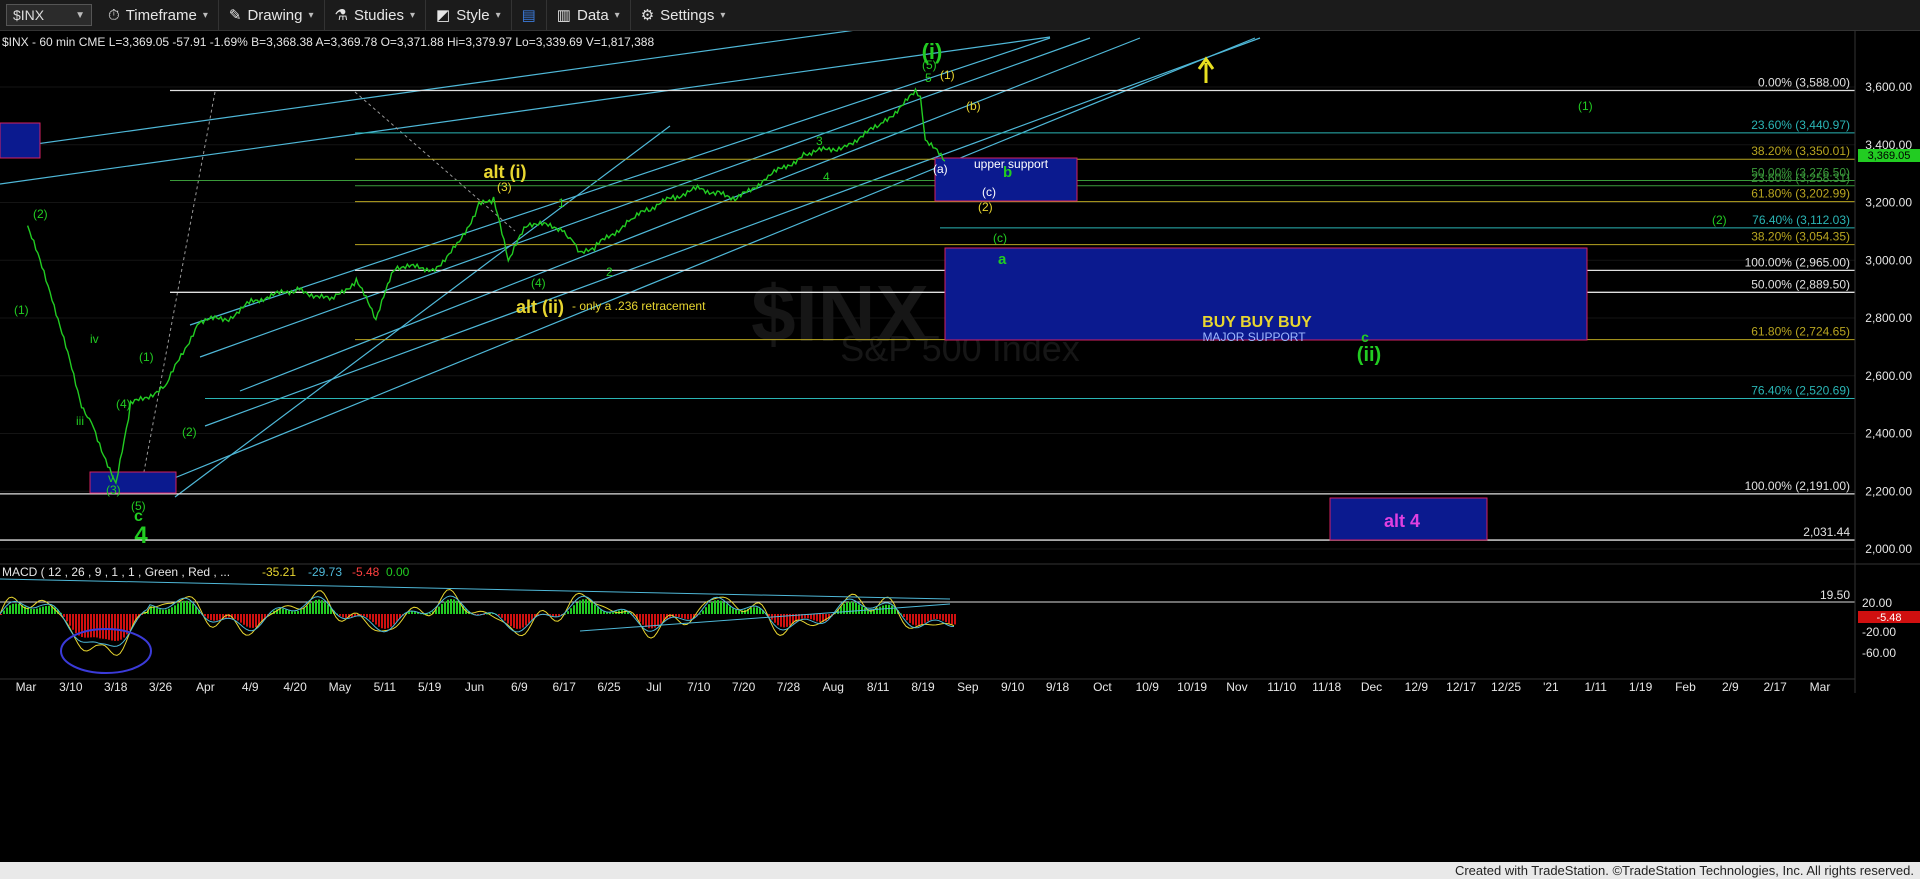 The image size is (1920, 879). Describe the element at coordinates (469, 15) in the screenshot. I see `style-menu: ◩ Style ▾` at that location.